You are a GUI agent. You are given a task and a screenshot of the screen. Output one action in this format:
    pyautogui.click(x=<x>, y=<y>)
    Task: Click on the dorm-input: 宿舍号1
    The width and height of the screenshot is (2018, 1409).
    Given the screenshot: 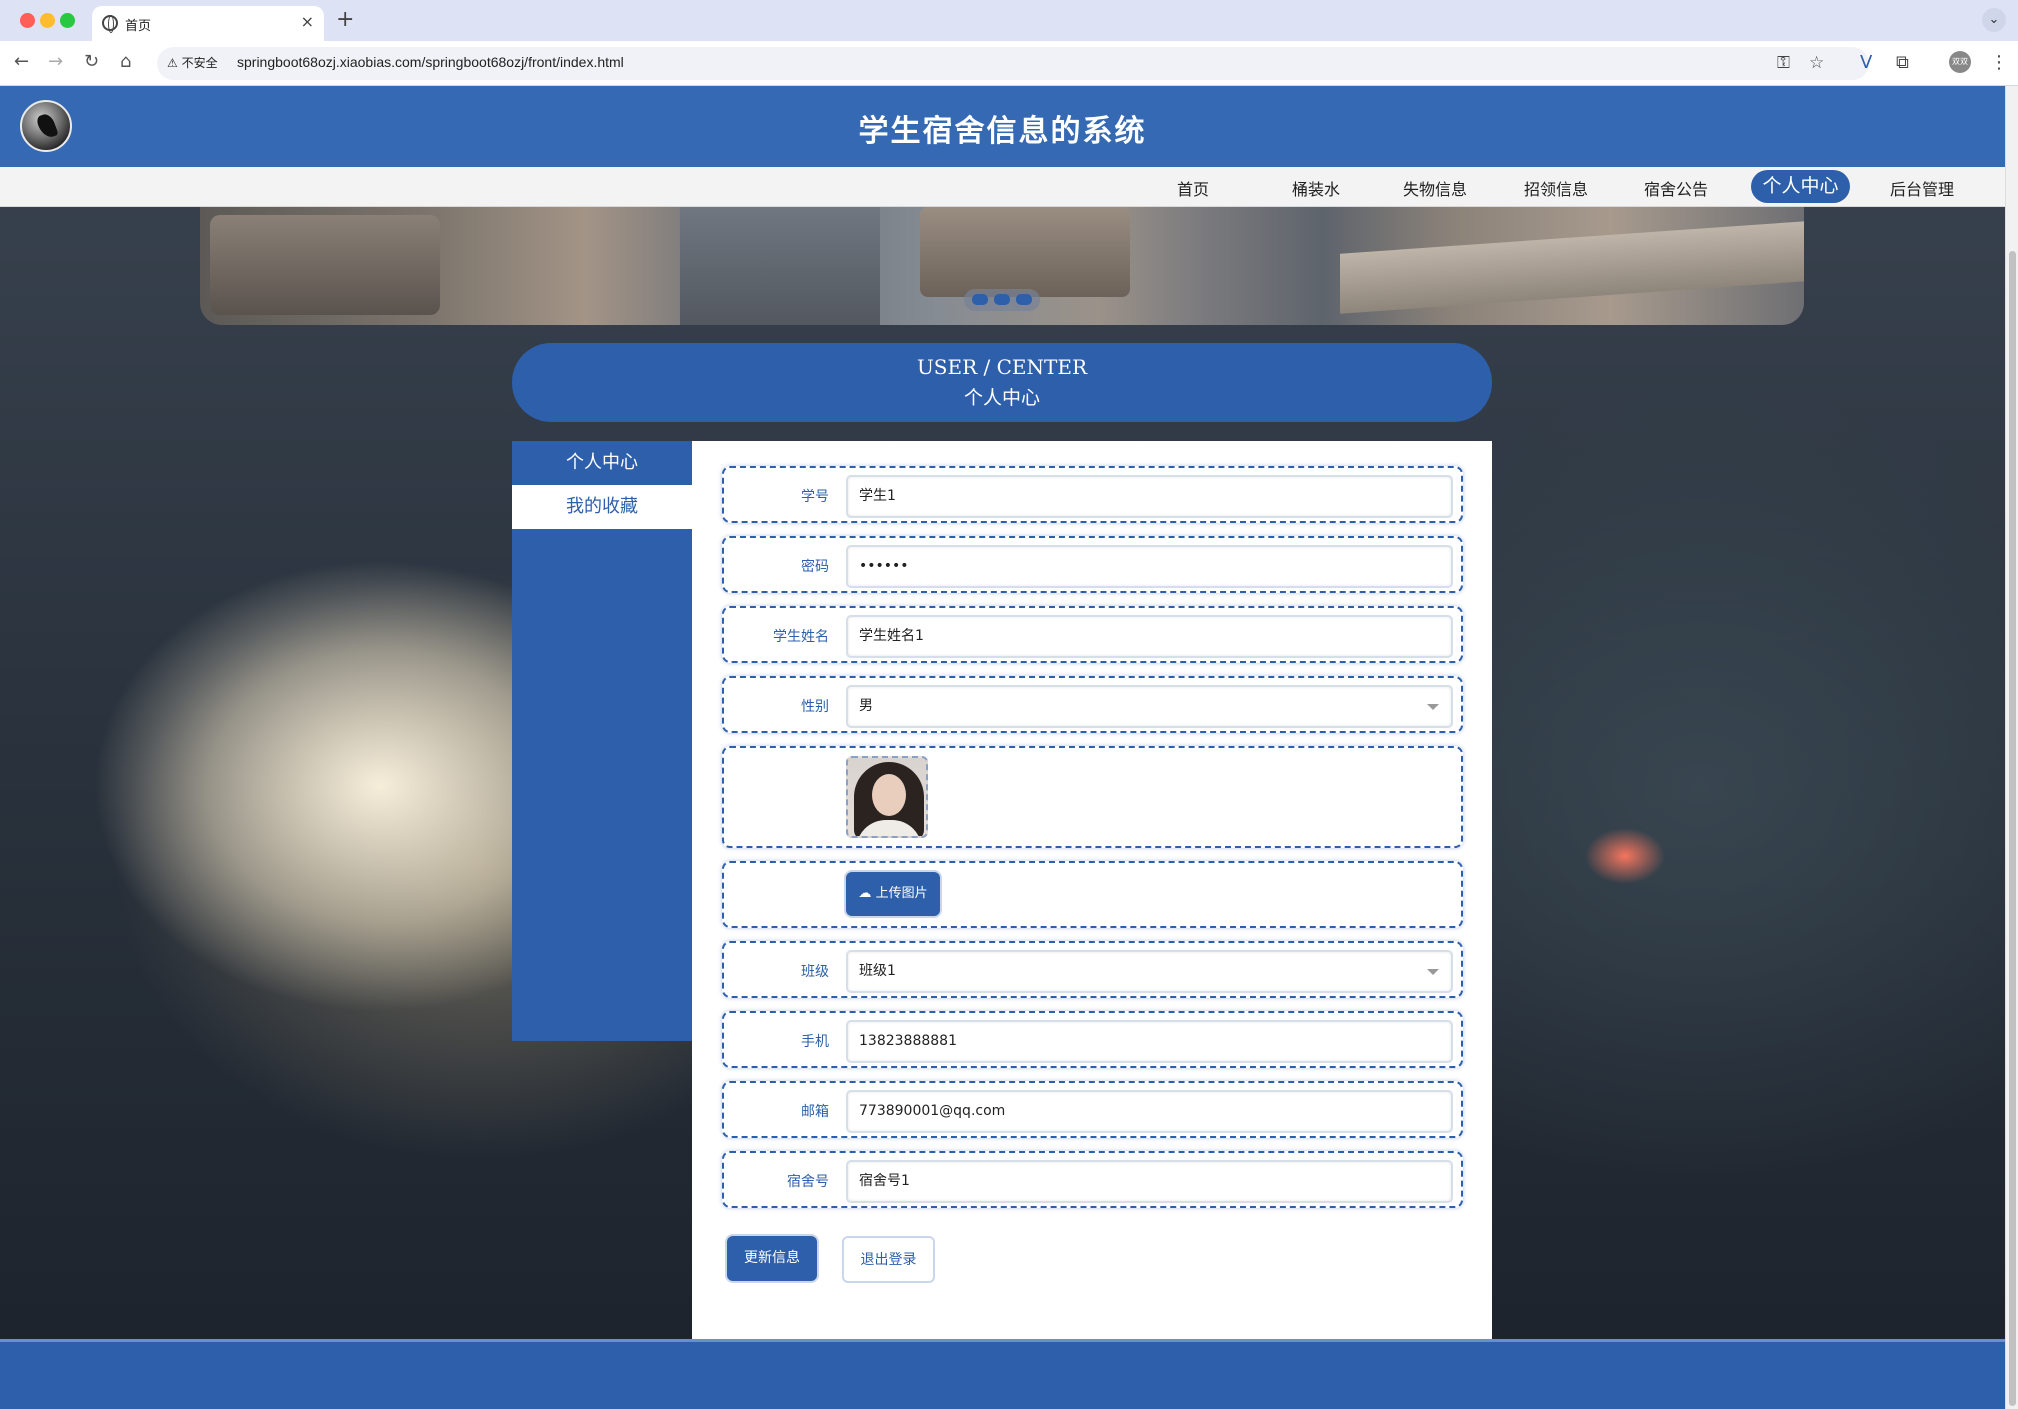 What is the action you would take?
    pyautogui.click(x=1149, y=1181)
    